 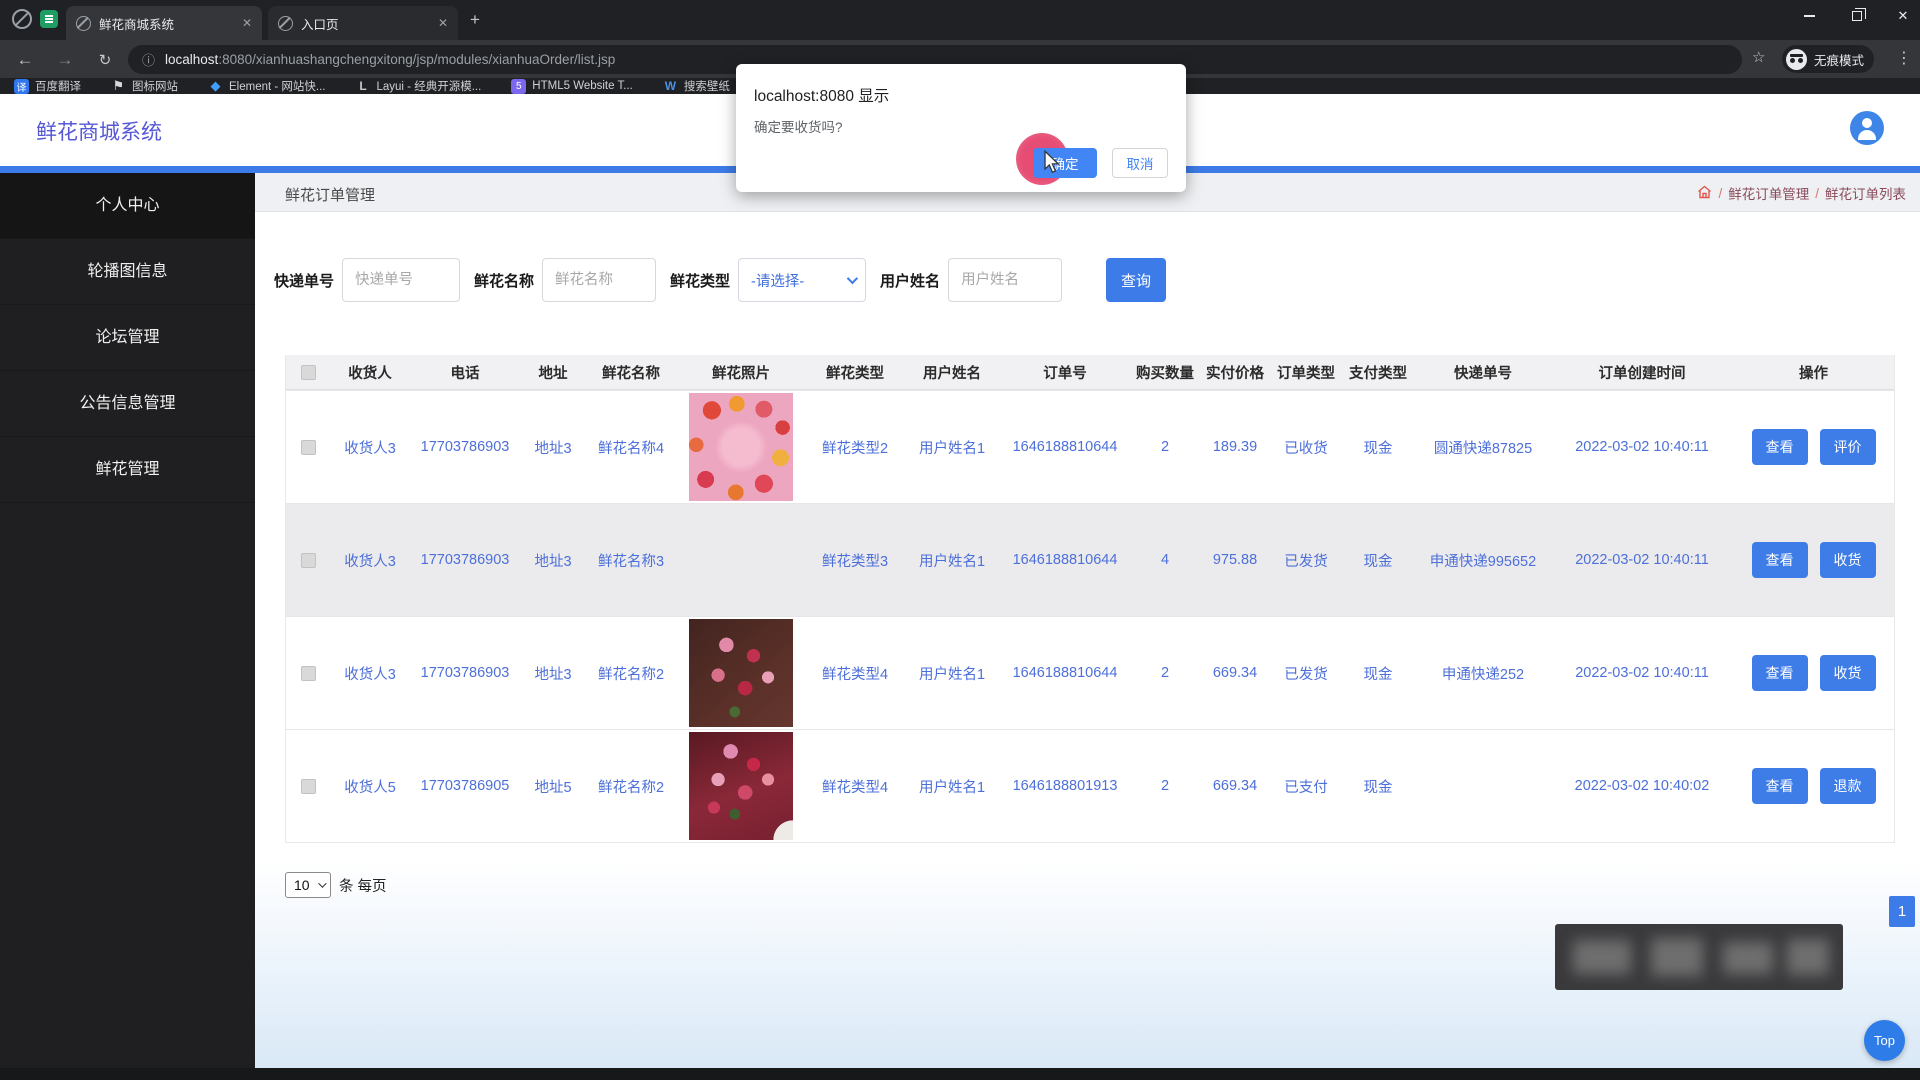 I want to click on breadcrumb-order-list: 鲜花订单列表, so click(x=1865, y=193).